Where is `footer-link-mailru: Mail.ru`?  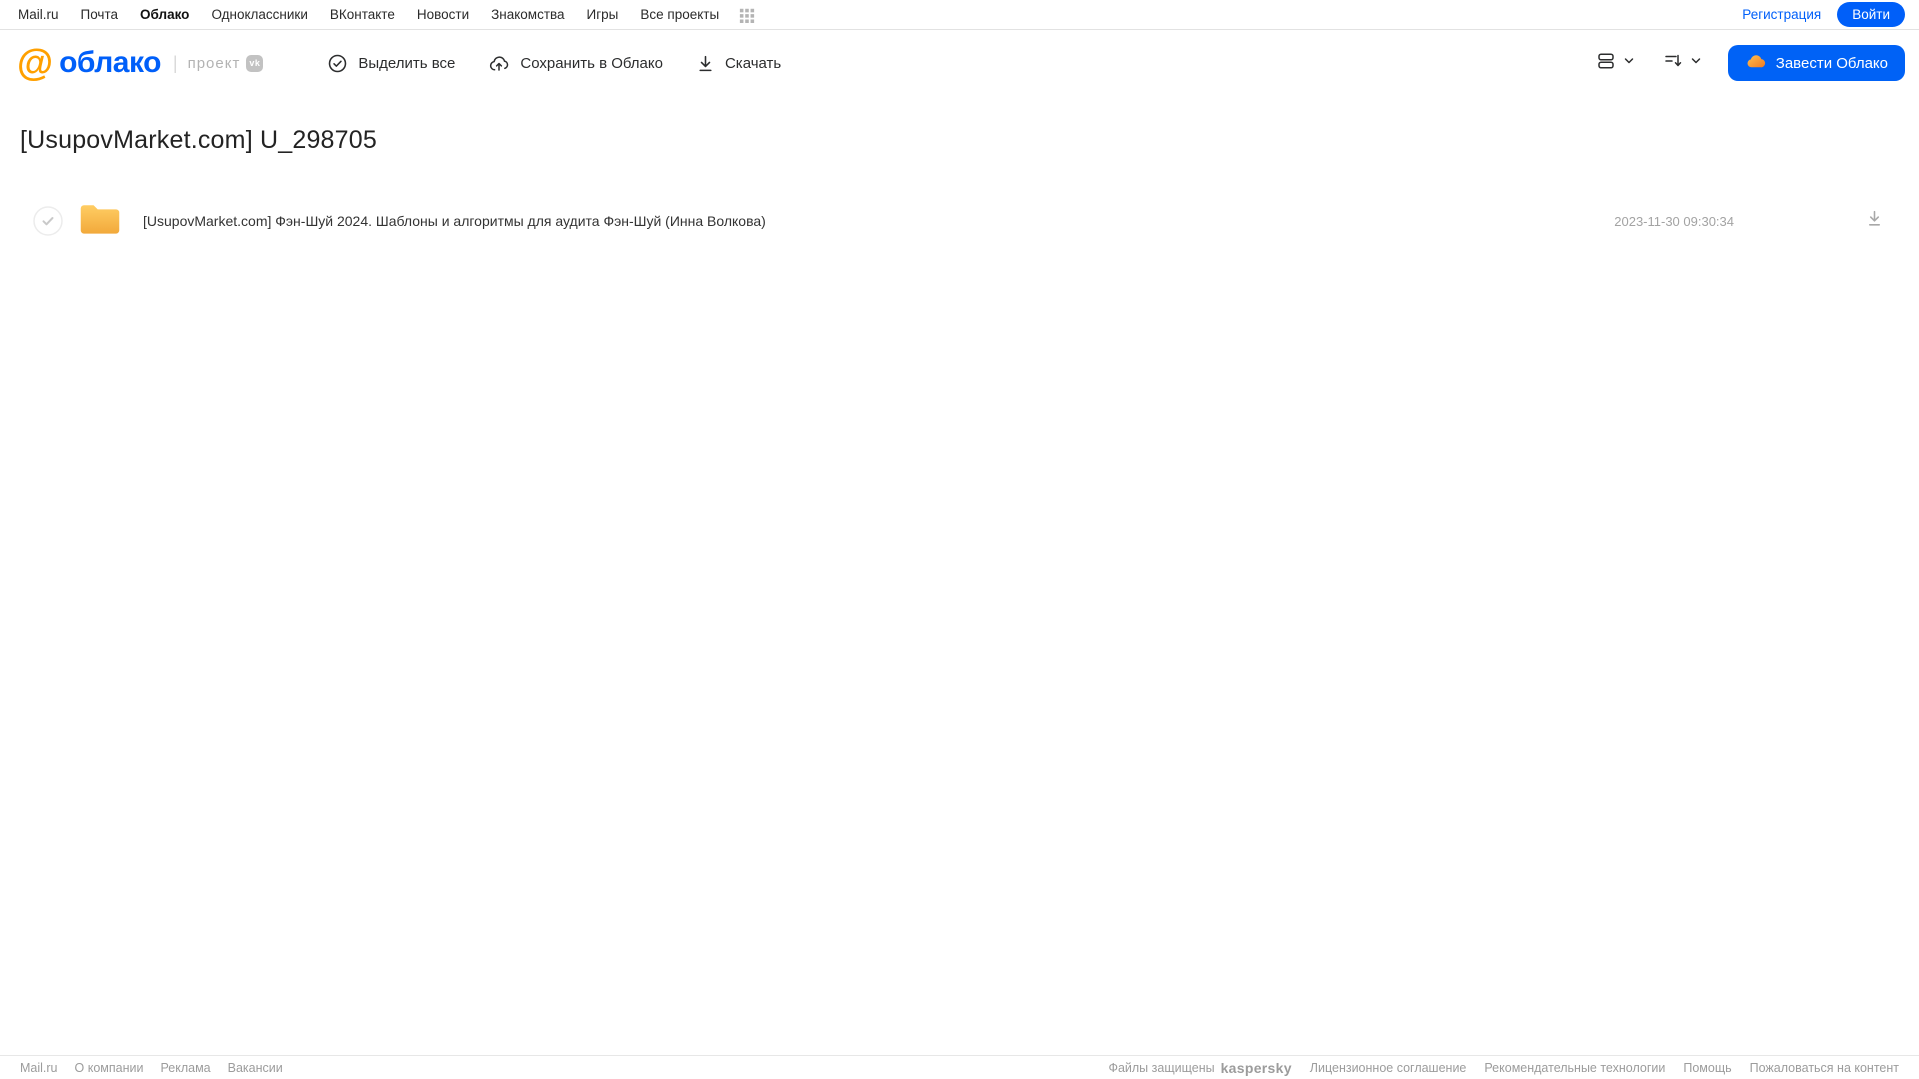
footer-link-mailru: Mail.ru is located at coordinates (39, 1068).